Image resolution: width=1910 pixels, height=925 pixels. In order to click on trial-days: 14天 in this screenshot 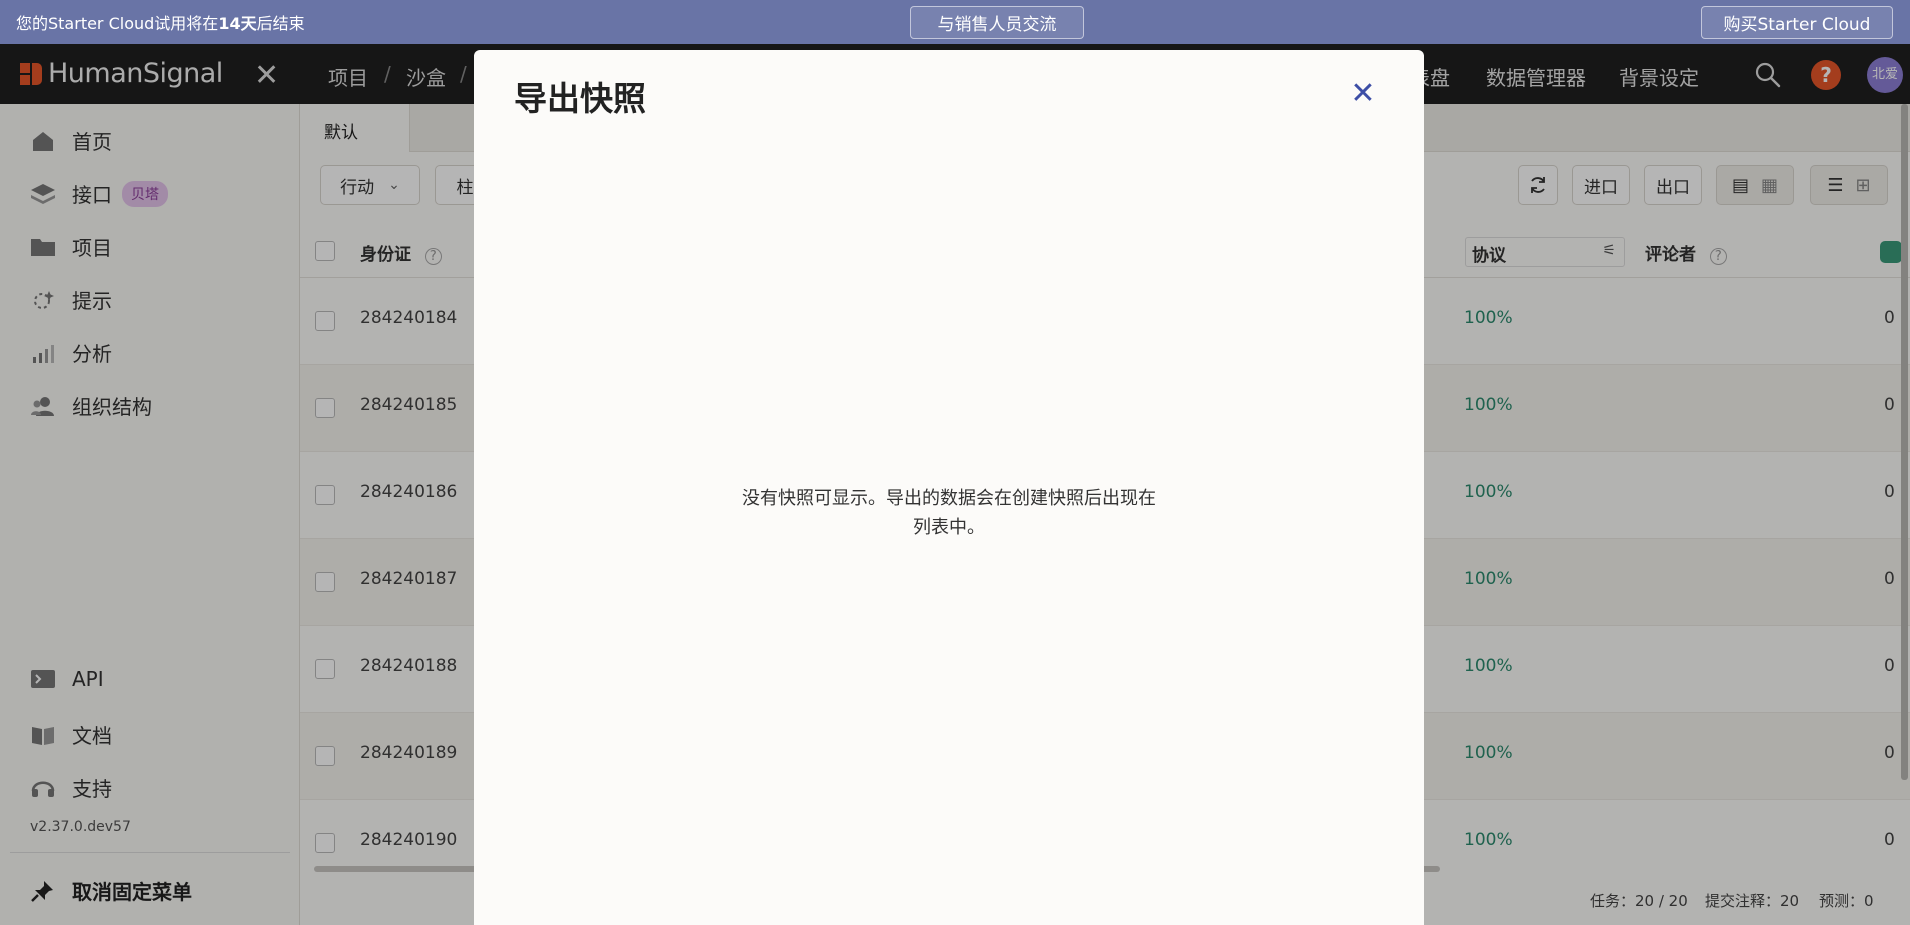, I will do `click(237, 23)`.